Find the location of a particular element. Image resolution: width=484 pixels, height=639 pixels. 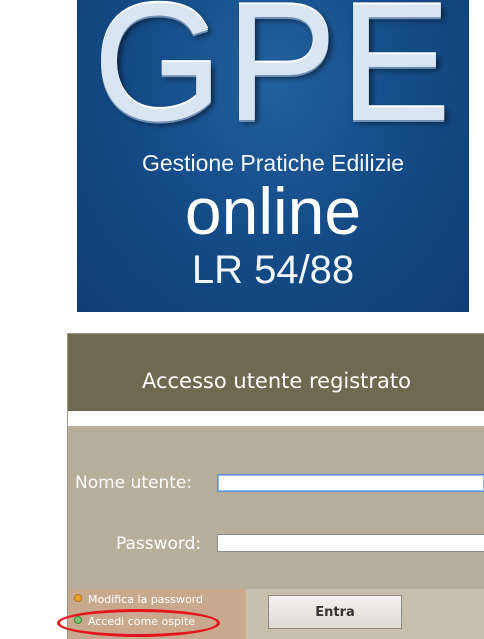

logo-online-text: online is located at coordinates (273, 211).